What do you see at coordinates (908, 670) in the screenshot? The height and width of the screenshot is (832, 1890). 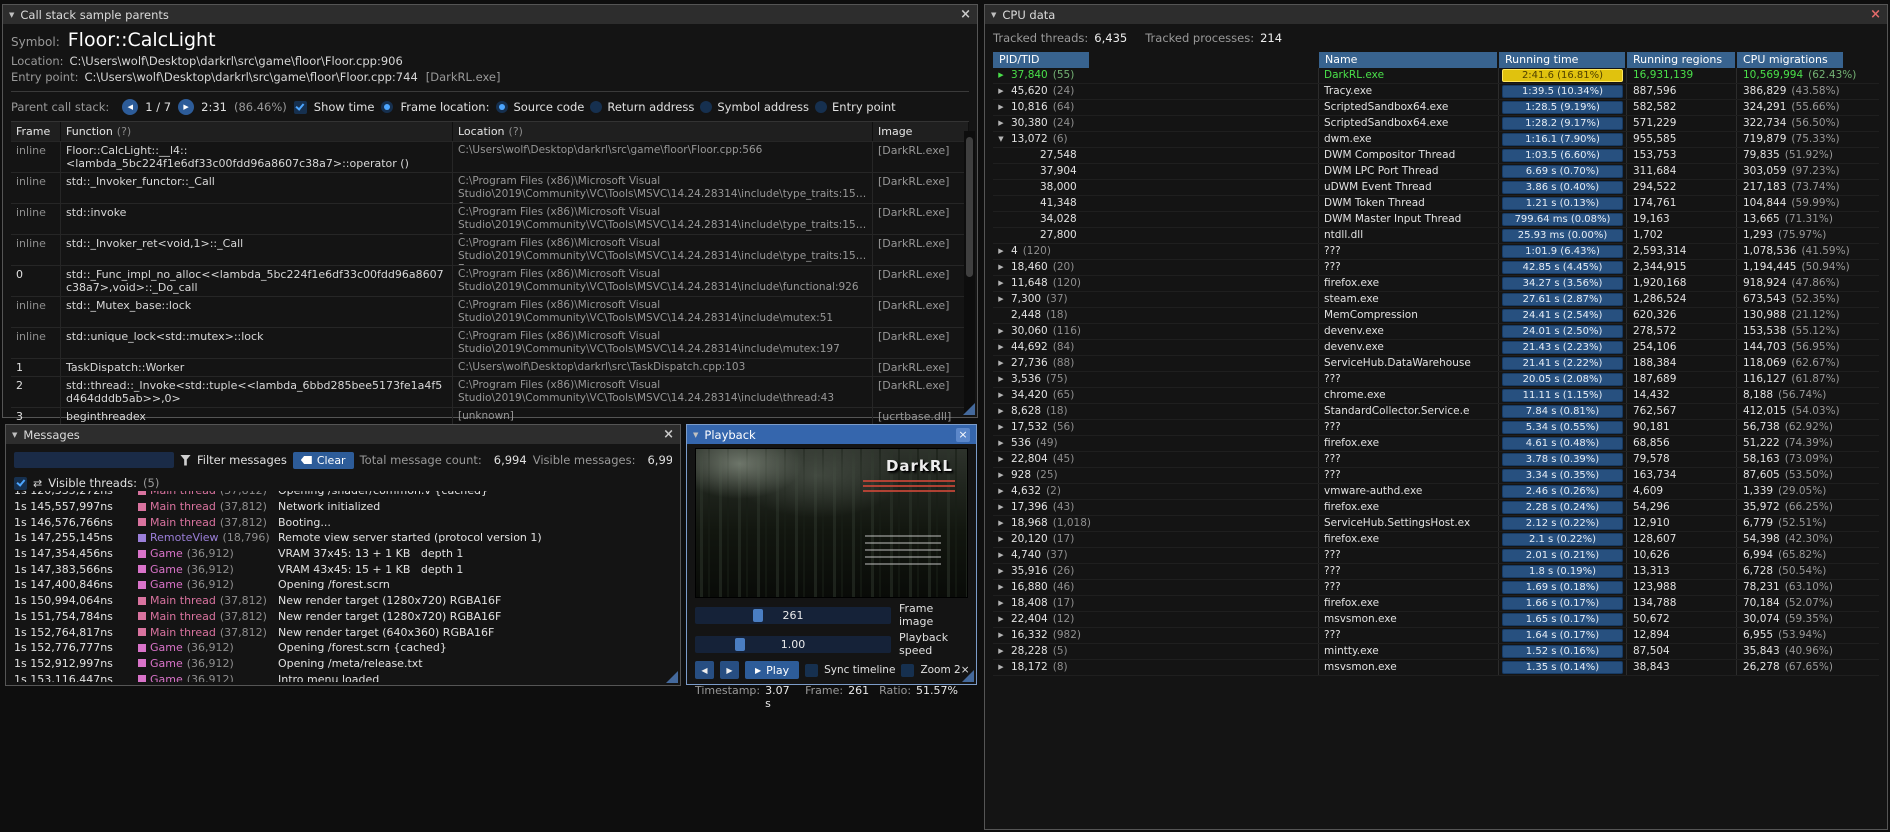 I see `zoom-checkbox` at bounding box center [908, 670].